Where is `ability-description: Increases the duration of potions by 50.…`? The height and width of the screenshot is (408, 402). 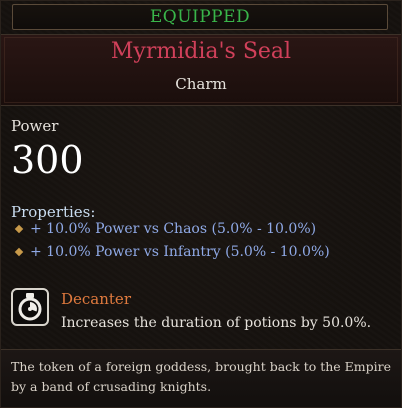 ability-description: Increases the duration of potions by 50.… is located at coordinates (216, 323).